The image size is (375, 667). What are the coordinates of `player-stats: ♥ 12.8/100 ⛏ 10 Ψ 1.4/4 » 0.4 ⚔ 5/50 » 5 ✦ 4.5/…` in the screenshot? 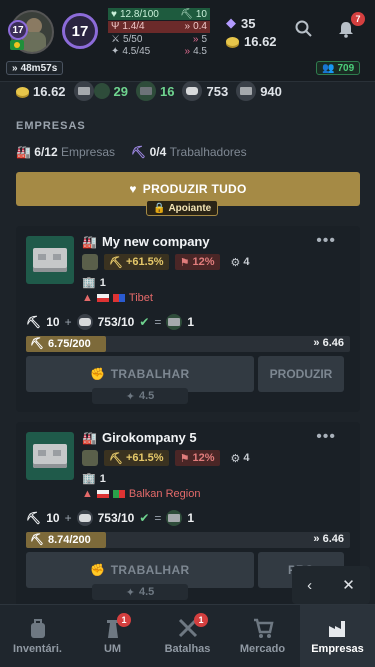 It's located at (159, 33).